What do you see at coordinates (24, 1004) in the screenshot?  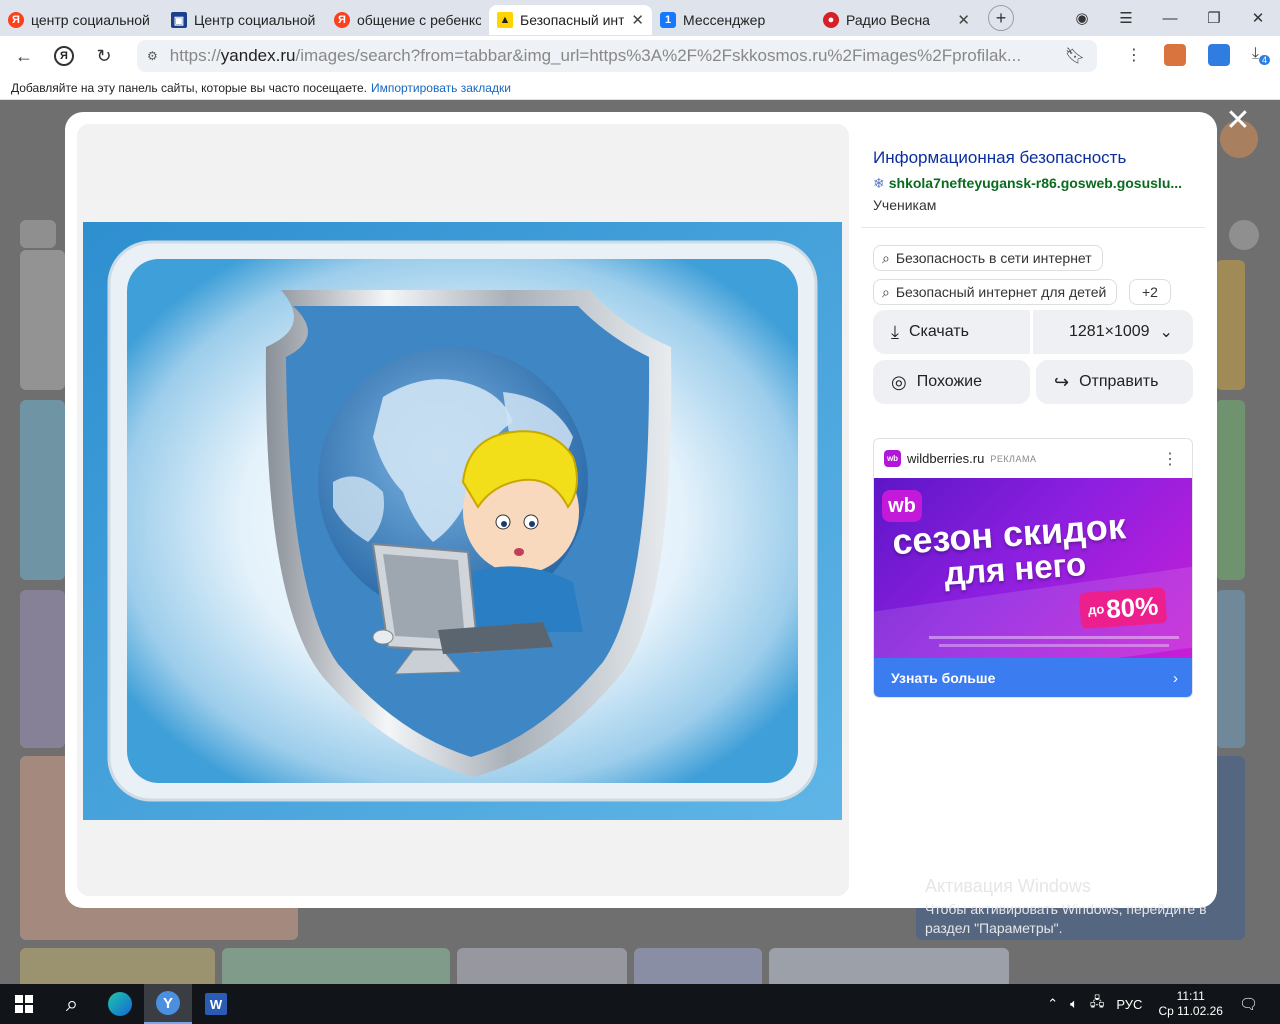 I see `start-button` at bounding box center [24, 1004].